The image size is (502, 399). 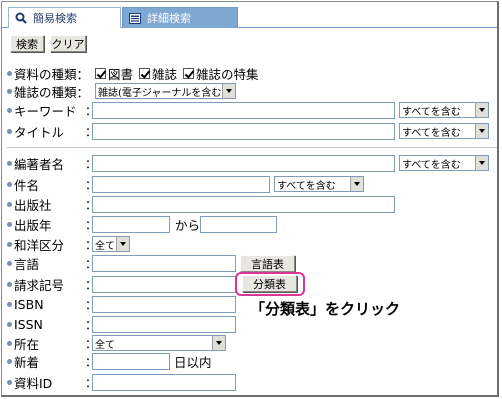 What do you see at coordinates (131, 361) in the screenshot?
I see `new-arrival-days-input` at bounding box center [131, 361].